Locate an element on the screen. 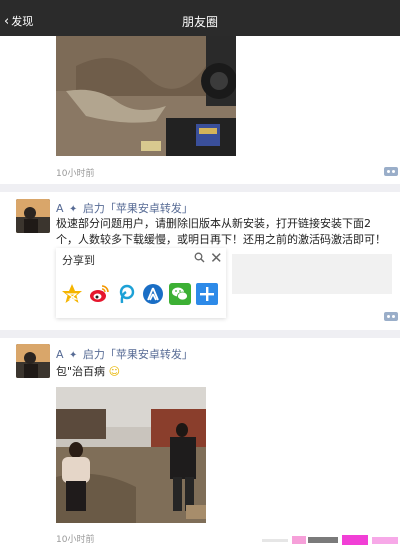 Image resolution: width=400 pixels, height=553 pixels. renren-icon is located at coordinates (152, 293).